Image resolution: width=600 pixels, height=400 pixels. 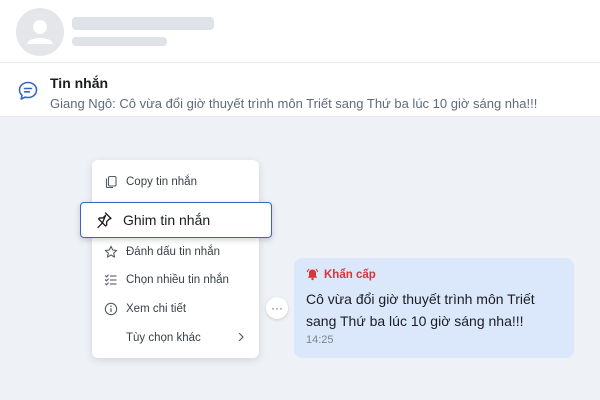 What do you see at coordinates (119, 41) in the screenshot?
I see `contact-status-placeholder` at bounding box center [119, 41].